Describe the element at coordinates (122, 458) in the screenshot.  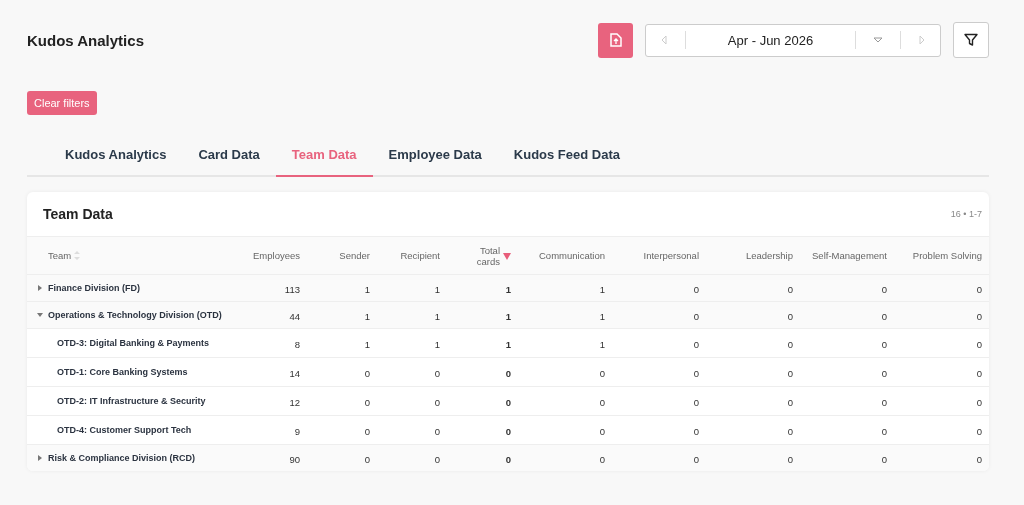
I see `team-name: Risk & Compliance Division (RCD)` at that location.